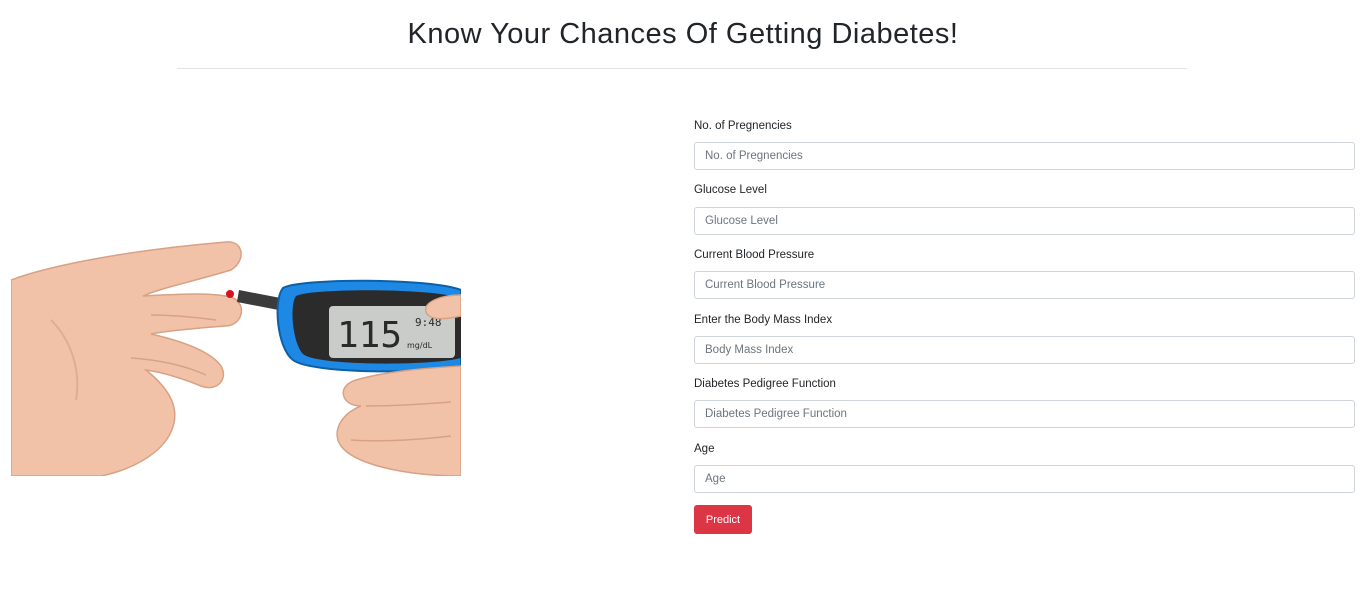 The width and height of the screenshot is (1366, 609). What do you see at coordinates (730, 190) in the screenshot?
I see `glucose-label: Glucose Level` at bounding box center [730, 190].